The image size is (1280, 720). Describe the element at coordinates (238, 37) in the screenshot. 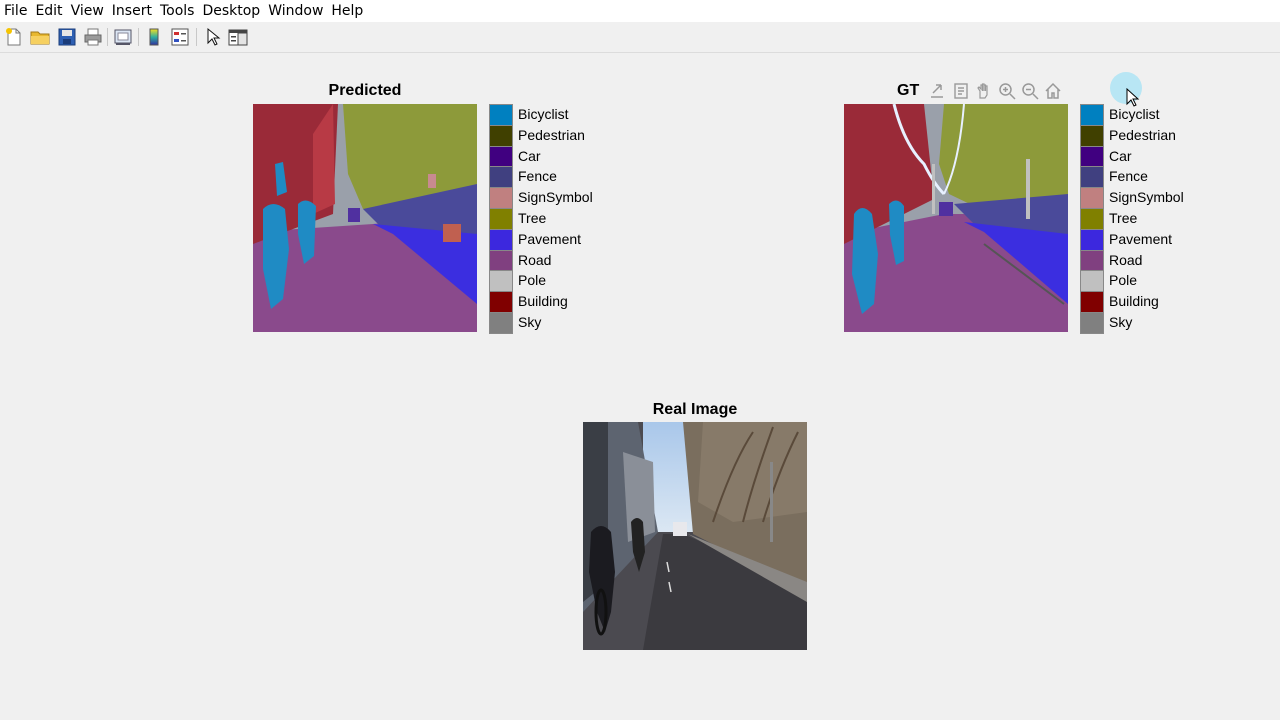

I see `property-editor-icon` at that location.